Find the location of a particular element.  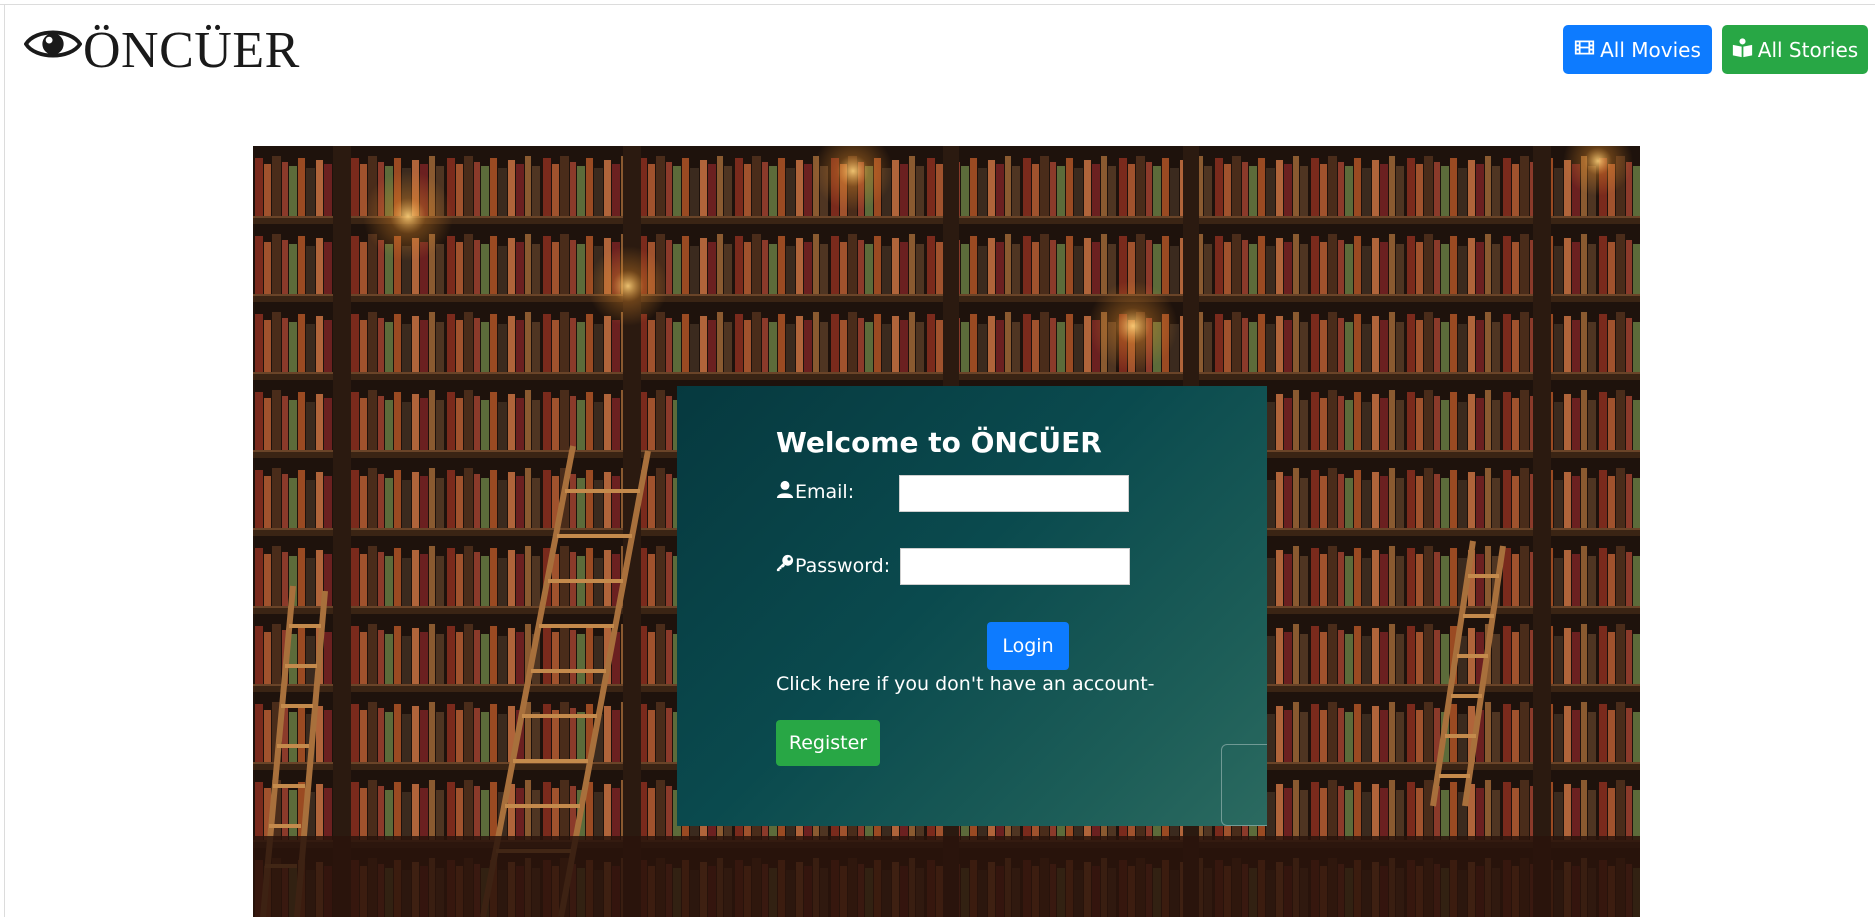

card-edge-decoration is located at coordinates (1244, 785).